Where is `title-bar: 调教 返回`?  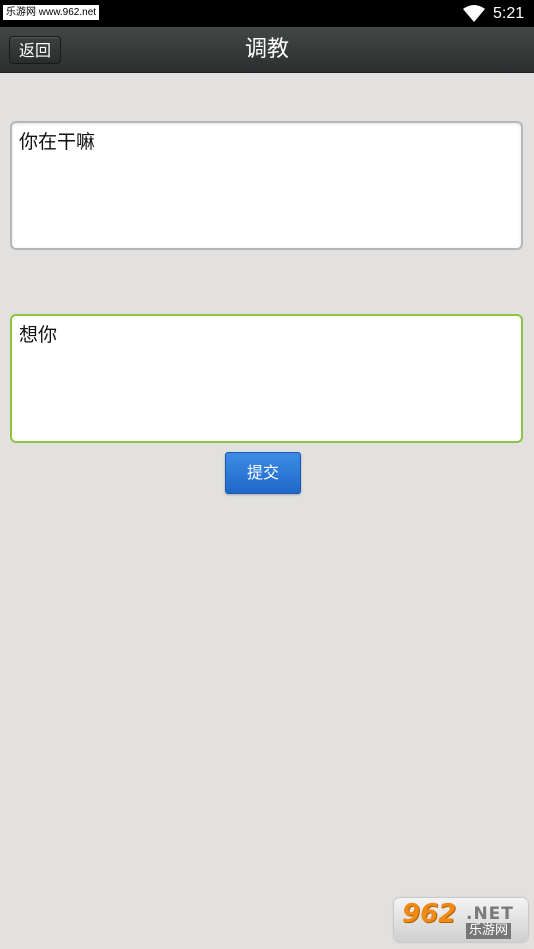 title-bar: 调教 返回 is located at coordinates (267, 50).